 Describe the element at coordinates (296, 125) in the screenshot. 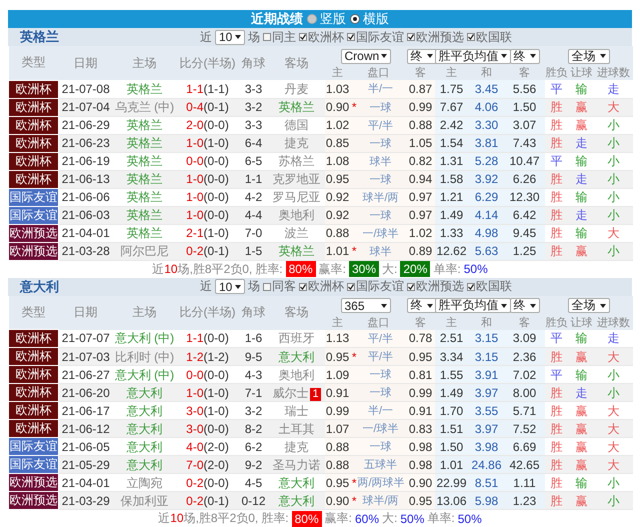

I see `team-name: 德国` at that location.